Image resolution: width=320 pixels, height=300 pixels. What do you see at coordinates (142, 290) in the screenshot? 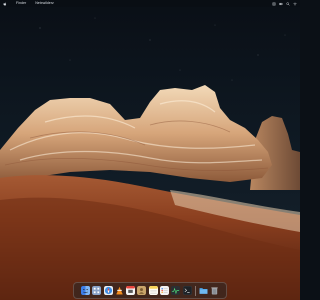
I see `contacts-icon` at bounding box center [142, 290].